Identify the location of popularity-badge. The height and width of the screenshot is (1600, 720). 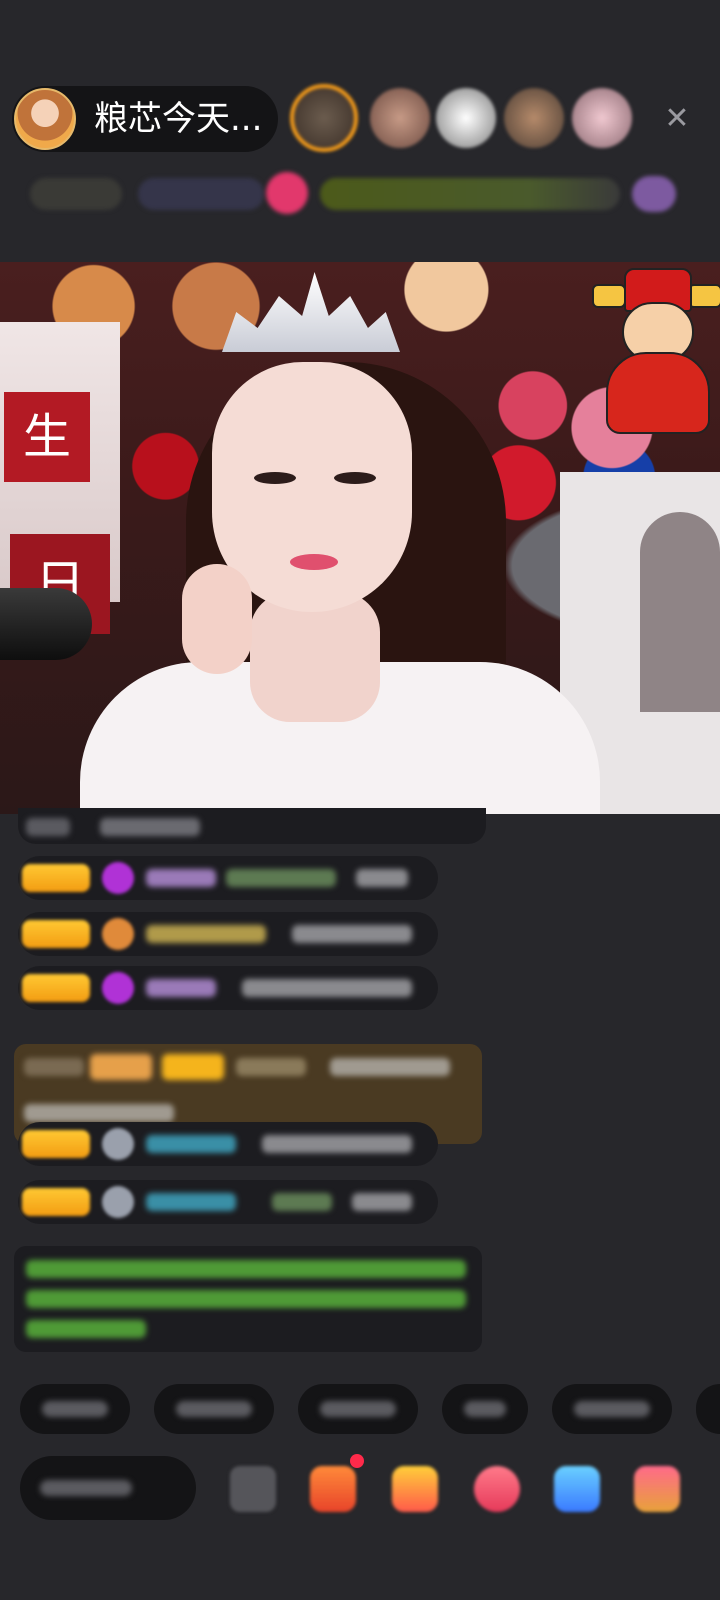
(201, 194).